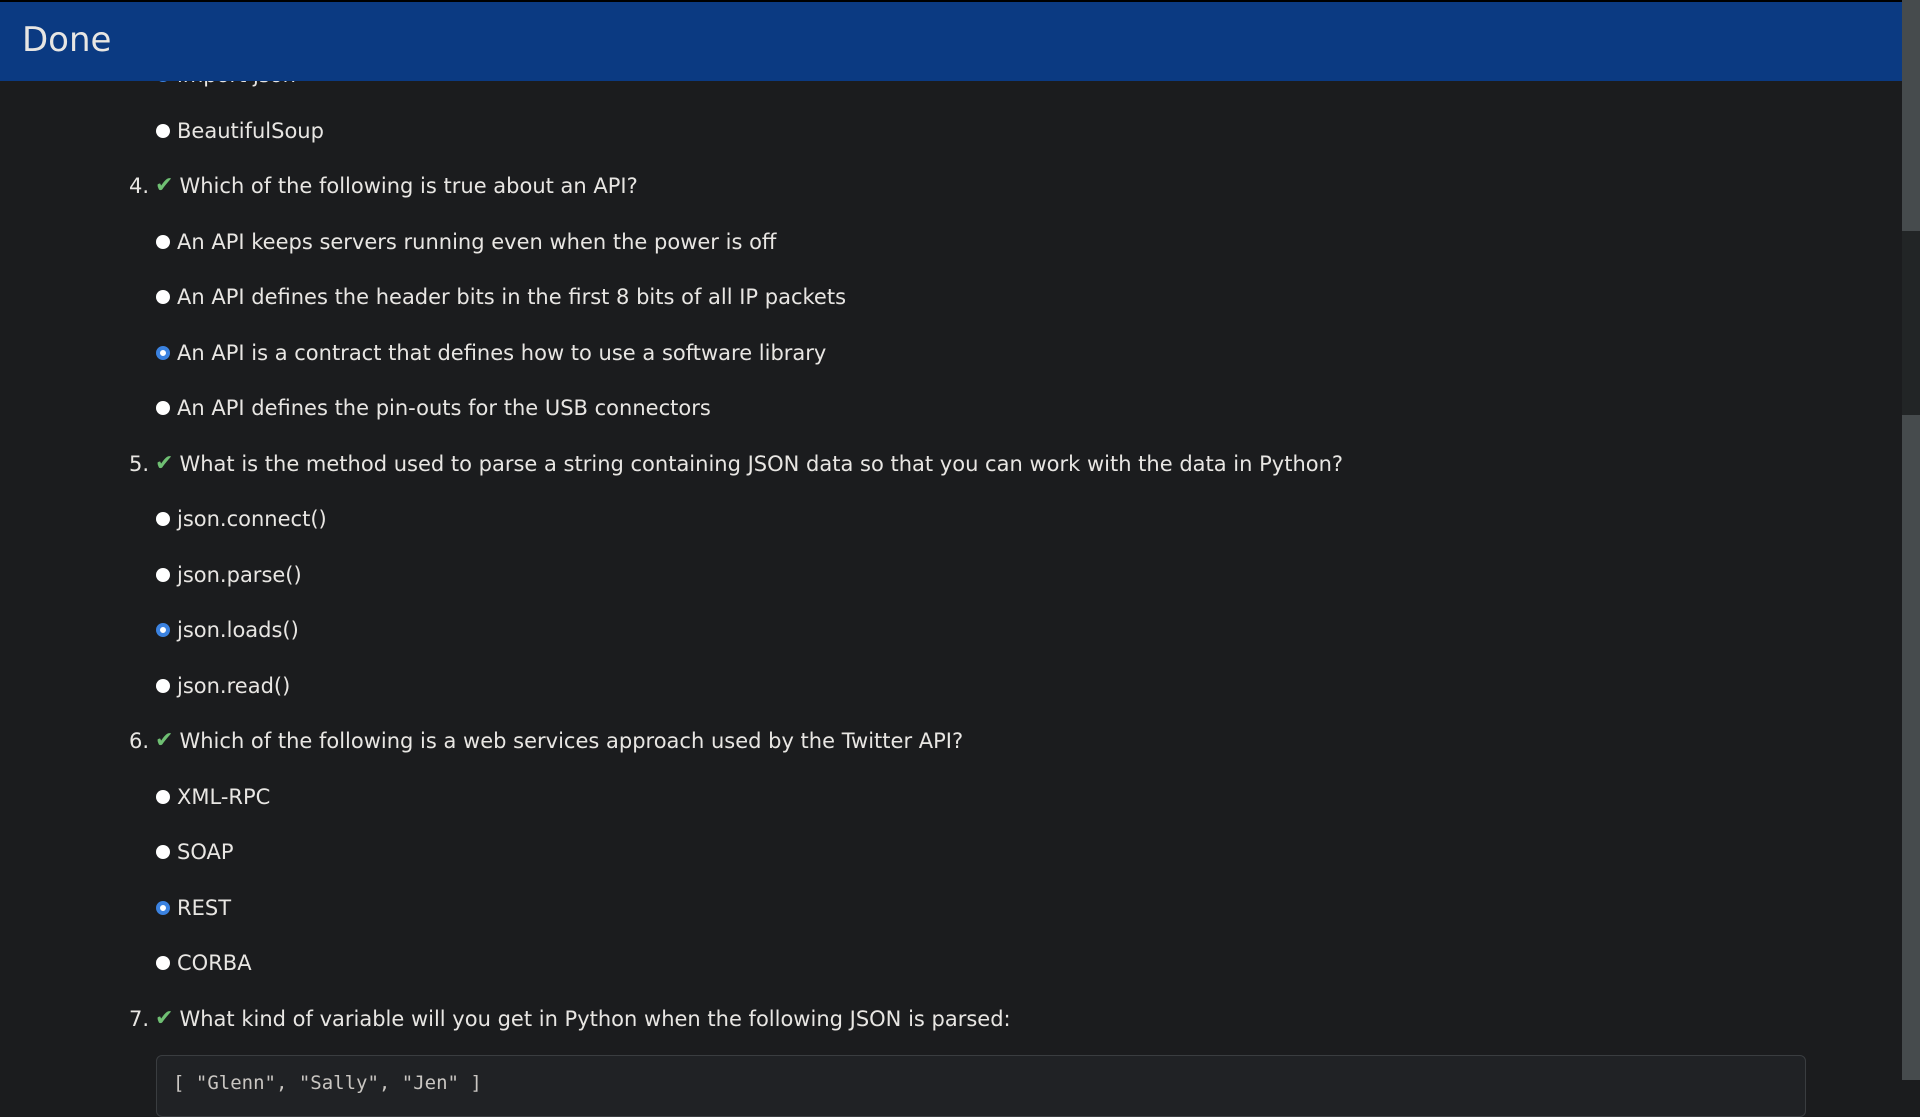 The width and height of the screenshot is (1920, 1117). Describe the element at coordinates (204, 907) in the screenshot. I see `option-label: REST` at that location.